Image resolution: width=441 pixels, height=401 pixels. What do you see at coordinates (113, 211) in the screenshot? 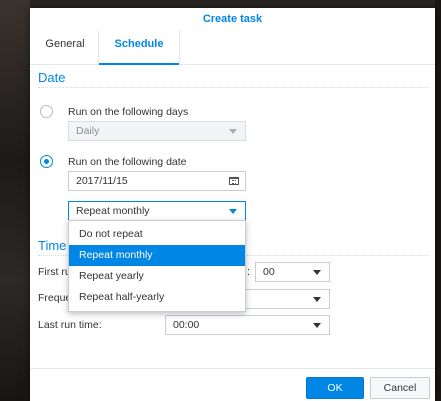
I see `repeat-select-value: Repeat monthly` at bounding box center [113, 211].